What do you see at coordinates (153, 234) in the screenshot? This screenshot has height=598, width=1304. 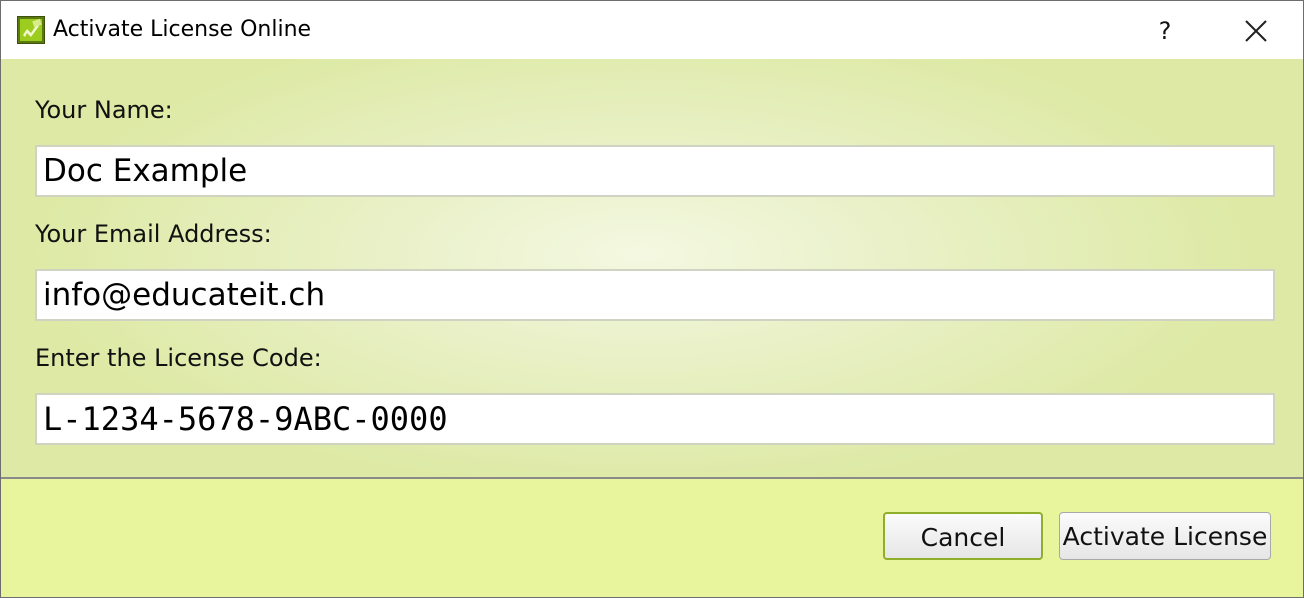 I see `email-label: Your Email Address:` at bounding box center [153, 234].